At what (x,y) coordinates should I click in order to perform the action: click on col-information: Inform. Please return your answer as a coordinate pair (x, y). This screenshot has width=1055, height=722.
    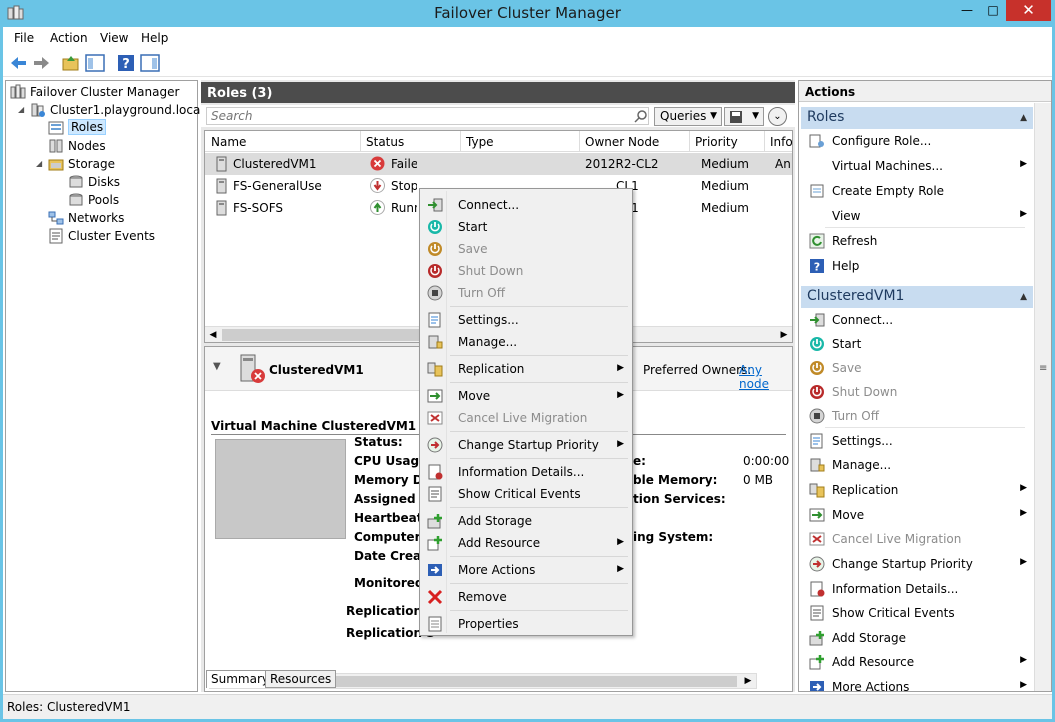
    Looking at the image, I should click on (781, 142).